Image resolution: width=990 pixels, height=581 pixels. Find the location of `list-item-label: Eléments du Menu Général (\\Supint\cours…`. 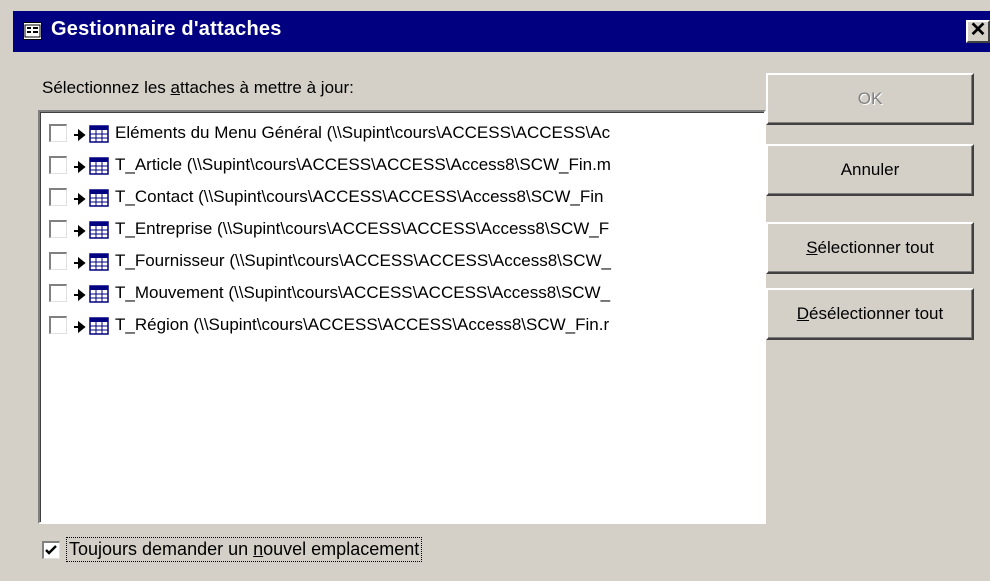

list-item-label: Eléments du Menu Général (\\Supint\cours… is located at coordinates (363, 132).